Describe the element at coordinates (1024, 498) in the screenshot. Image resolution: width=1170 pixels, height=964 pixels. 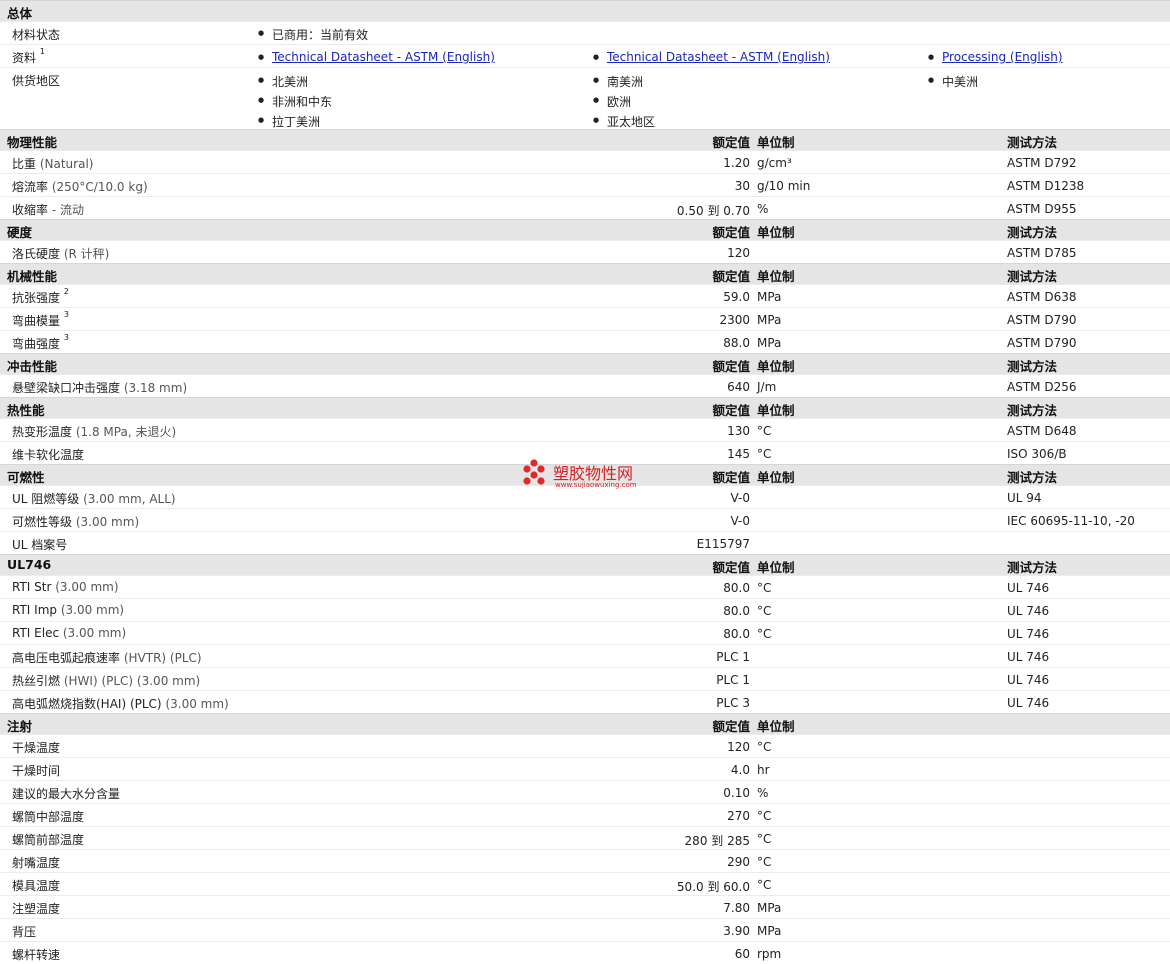
I see `test-method: UL 94` at that location.